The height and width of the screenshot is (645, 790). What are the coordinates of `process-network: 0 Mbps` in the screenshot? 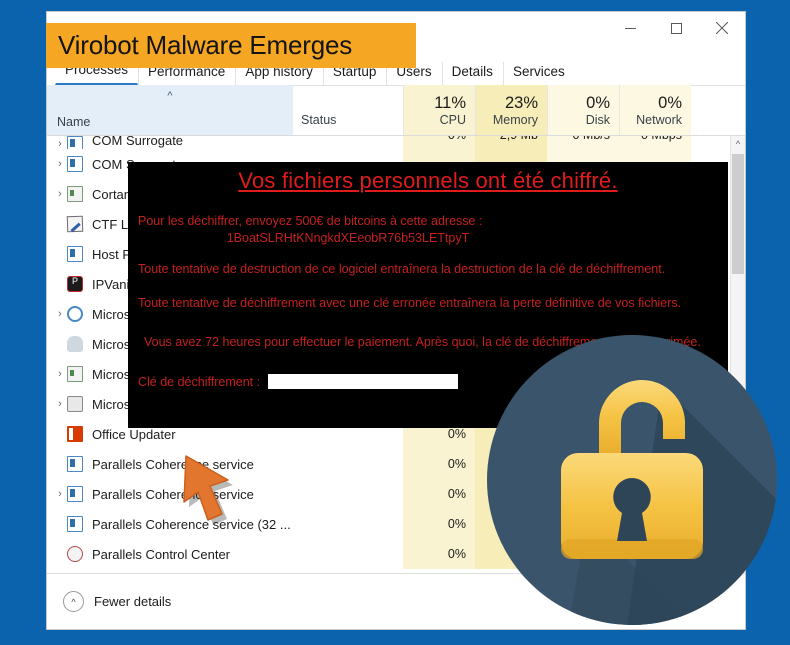 It's located at (655, 142).